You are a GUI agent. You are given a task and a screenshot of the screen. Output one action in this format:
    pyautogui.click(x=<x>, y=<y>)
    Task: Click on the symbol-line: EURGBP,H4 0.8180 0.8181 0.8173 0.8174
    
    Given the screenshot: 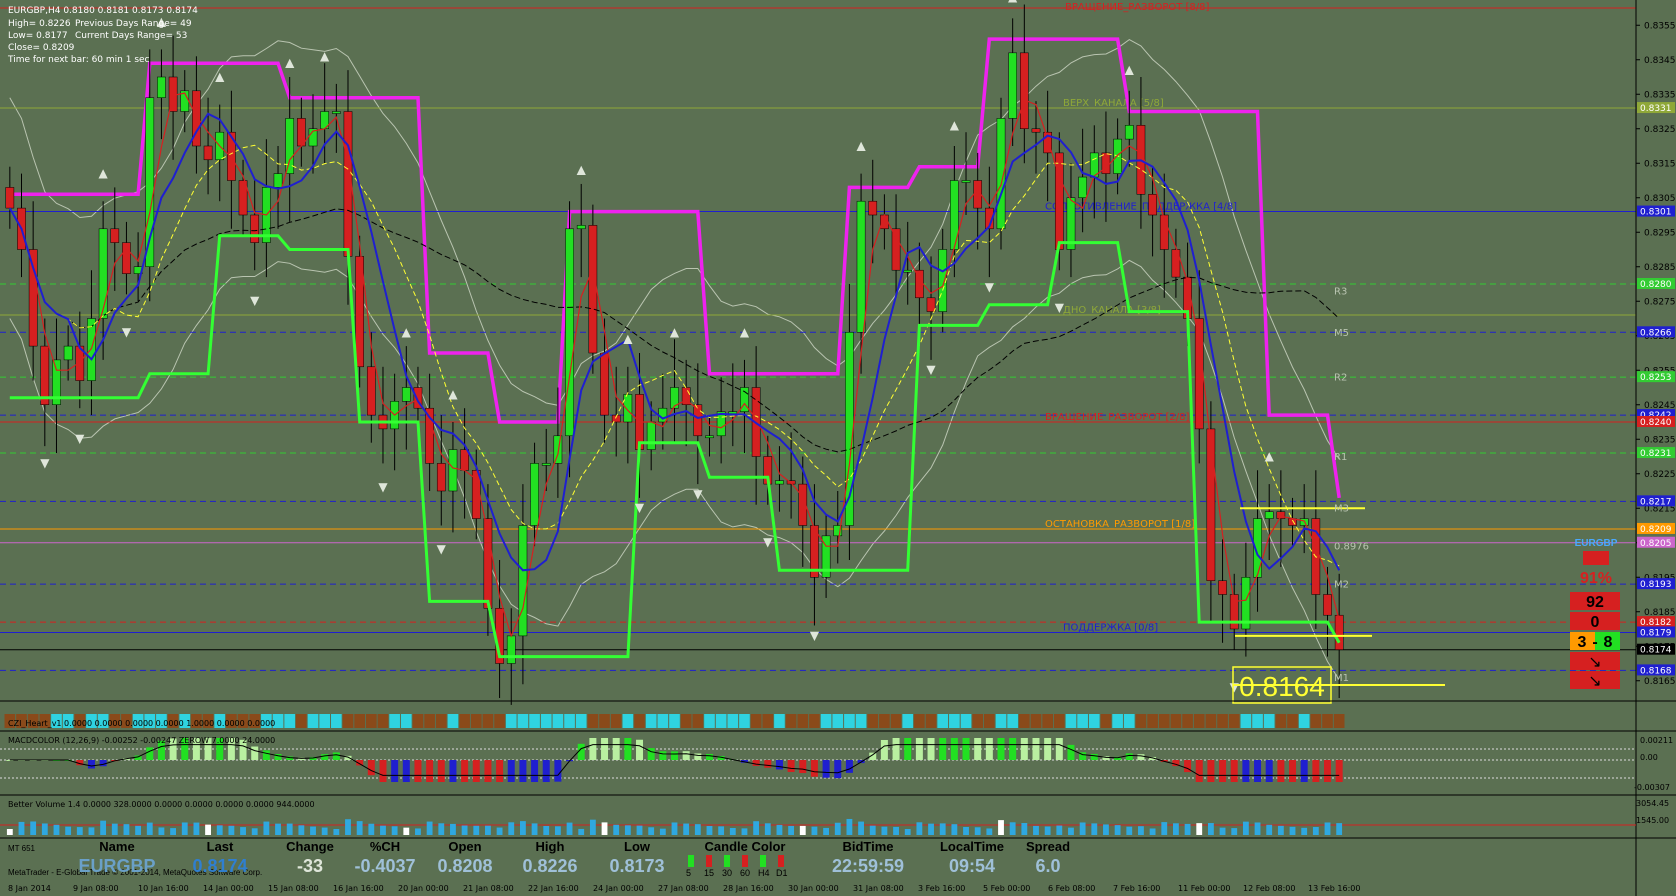 What is the action you would take?
    pyautogui.click(x=103, y=11)
    